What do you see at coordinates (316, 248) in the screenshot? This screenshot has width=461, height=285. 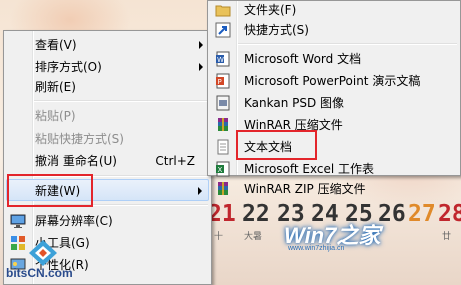 I see `win7-url-text: www.win7zhijia.cn` at bounding box center [316, 248].